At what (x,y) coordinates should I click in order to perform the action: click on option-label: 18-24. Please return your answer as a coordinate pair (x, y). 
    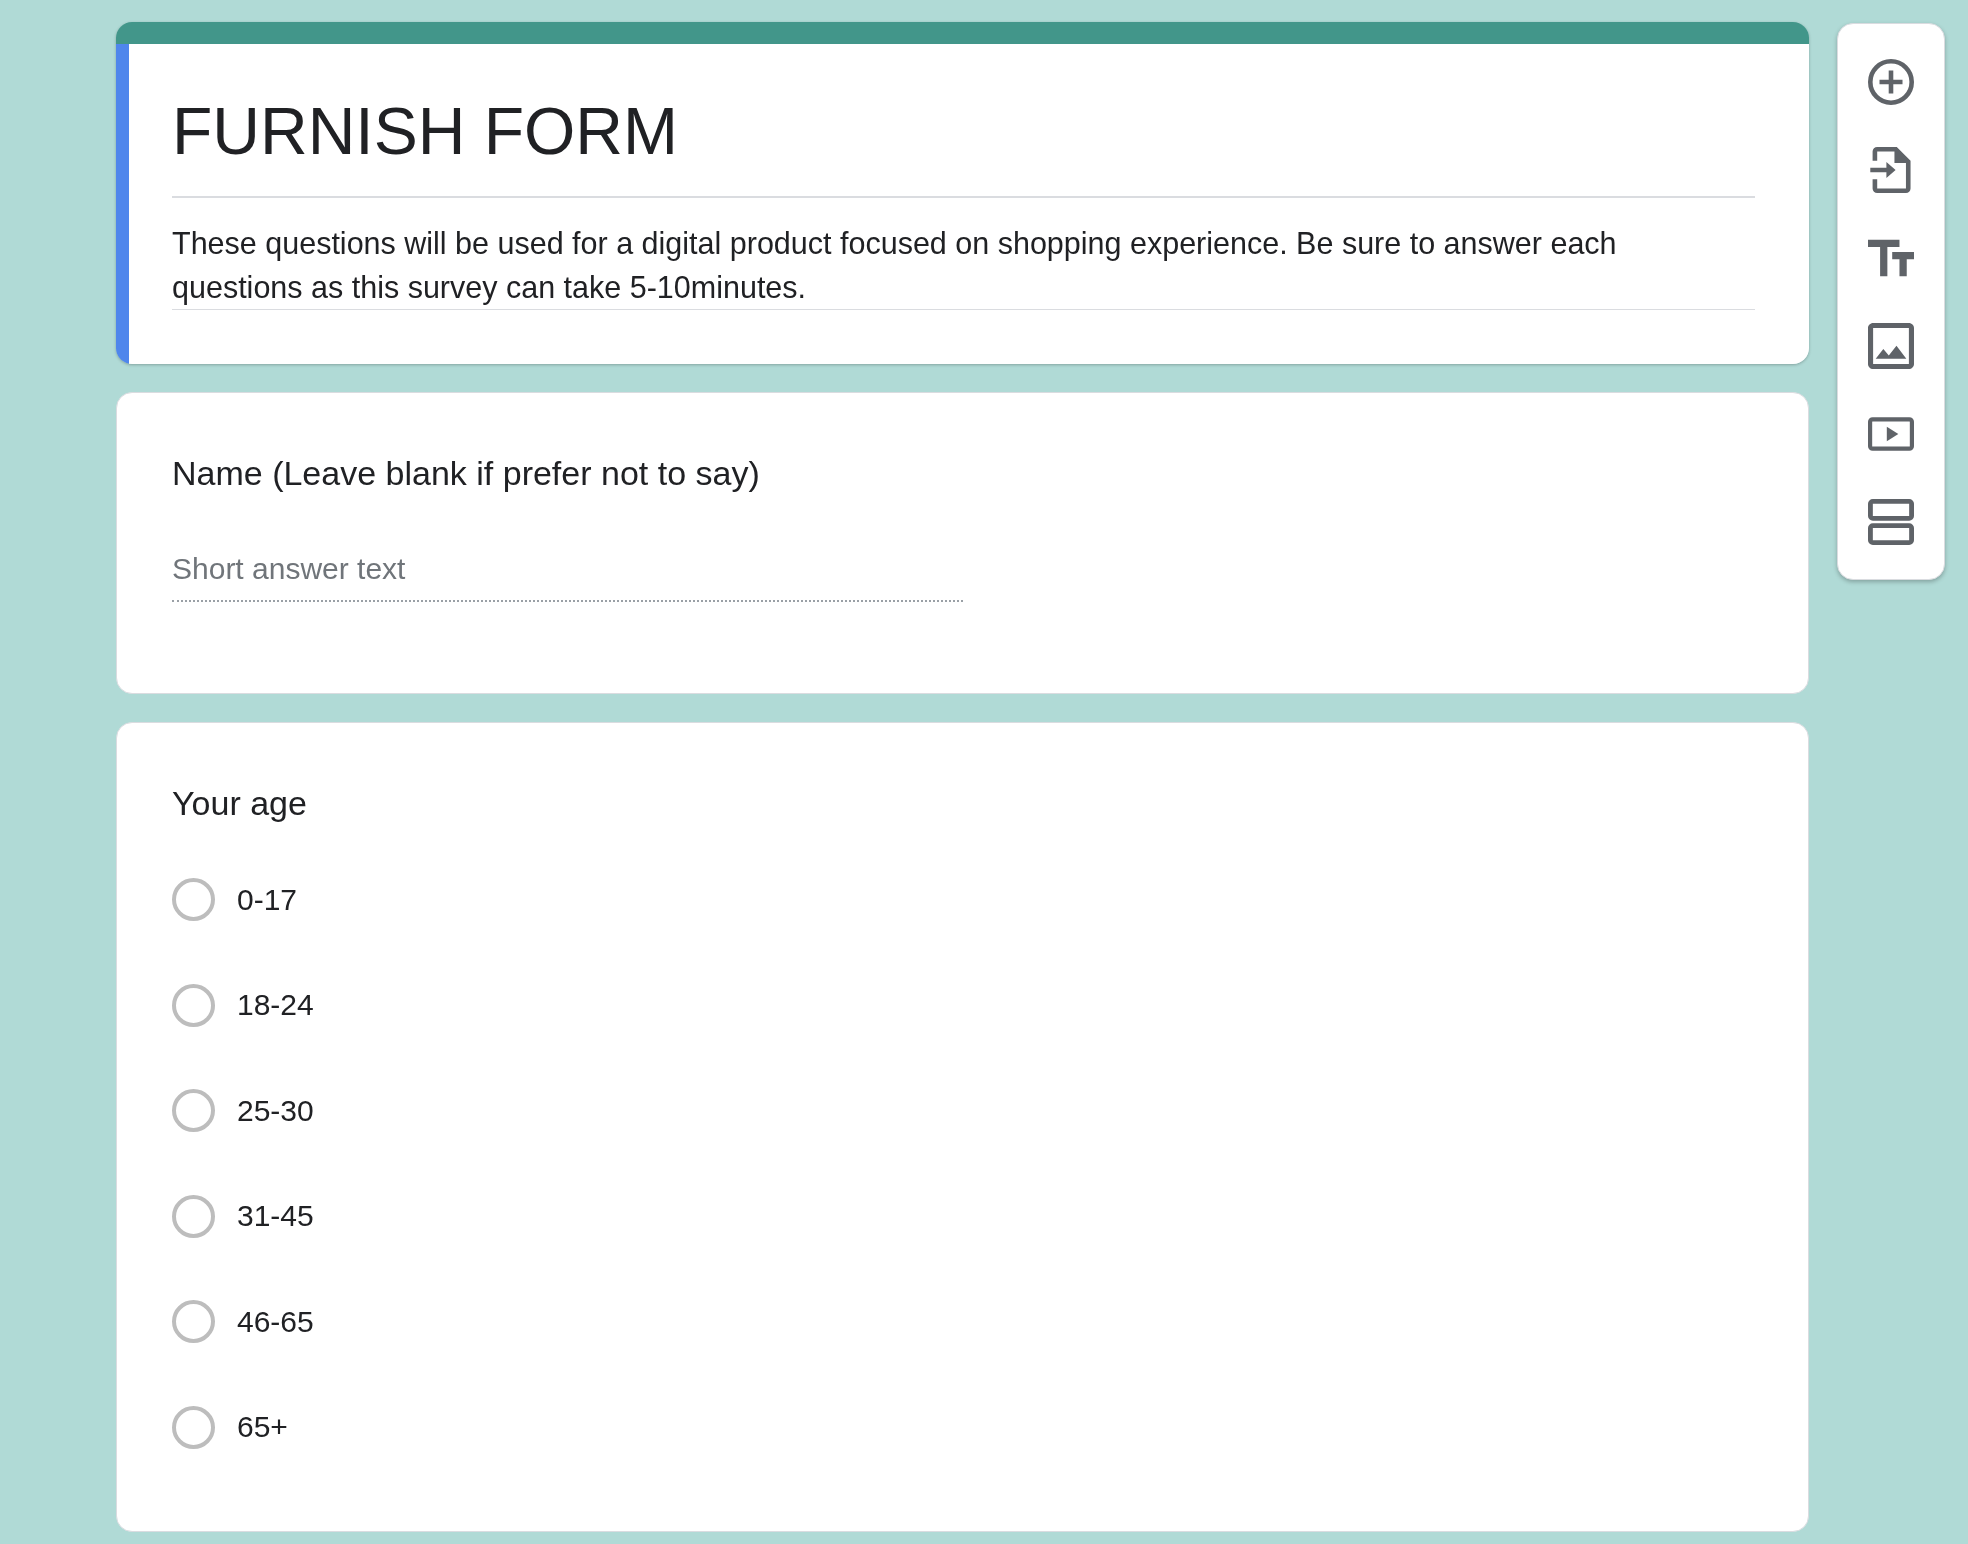
    Looking at the image, I should click on (275, 1005).